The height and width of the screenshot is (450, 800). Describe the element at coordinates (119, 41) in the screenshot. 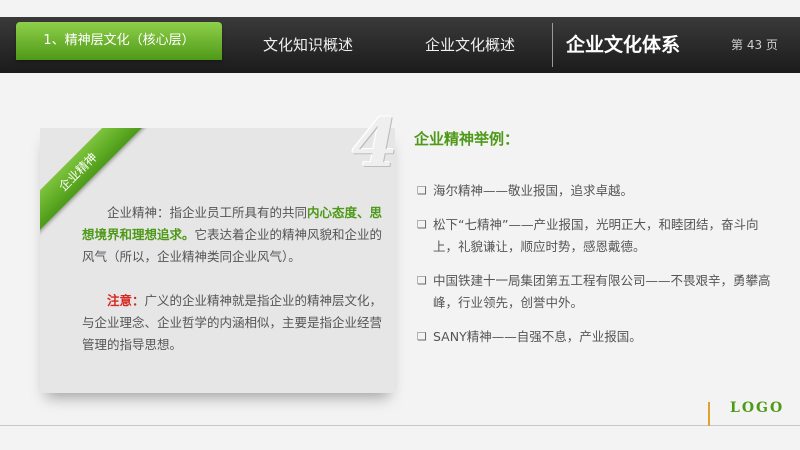

I see `tab-spiritual-culture-active: 1、精神层文化（核心层）` at that location.